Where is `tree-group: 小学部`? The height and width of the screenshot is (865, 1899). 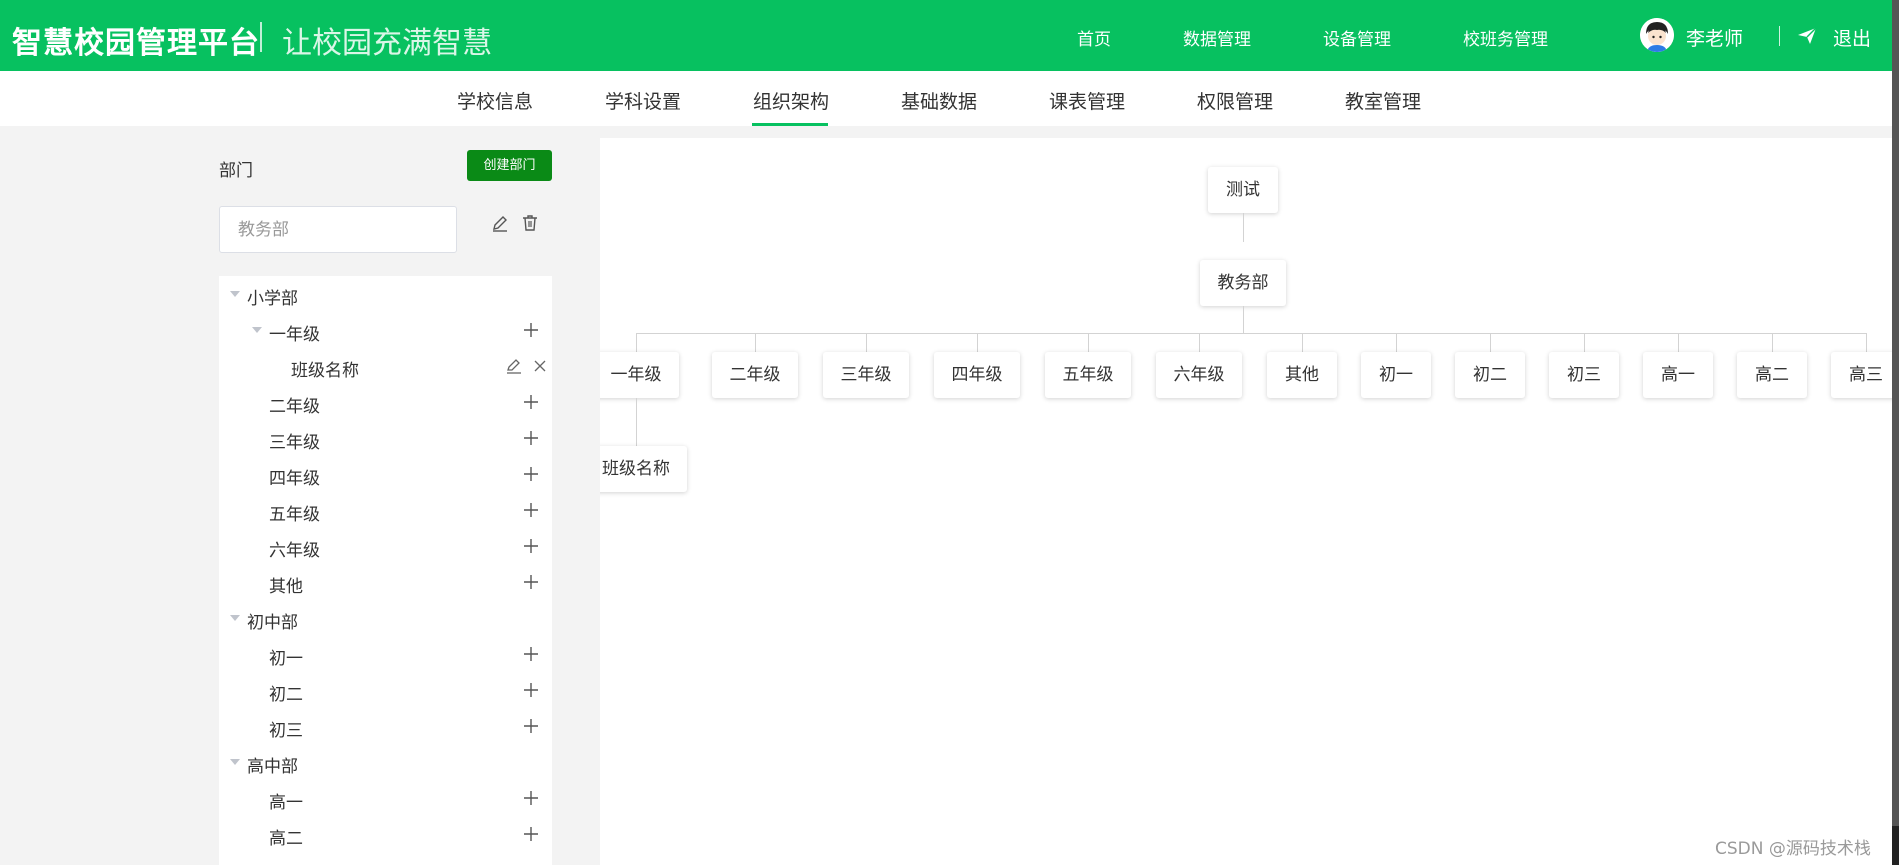
tree-group: 小学部 is located at coordinates (385, 294).